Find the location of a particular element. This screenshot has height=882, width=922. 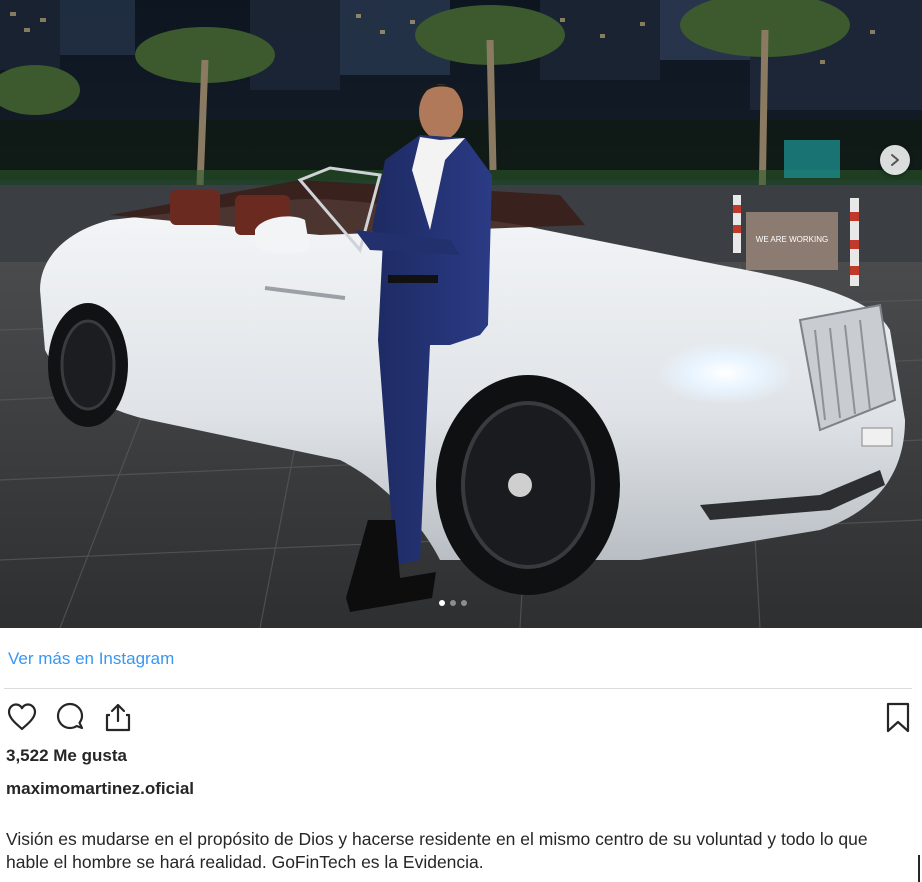

post-actions-bar is located at coordinates (460, 718).